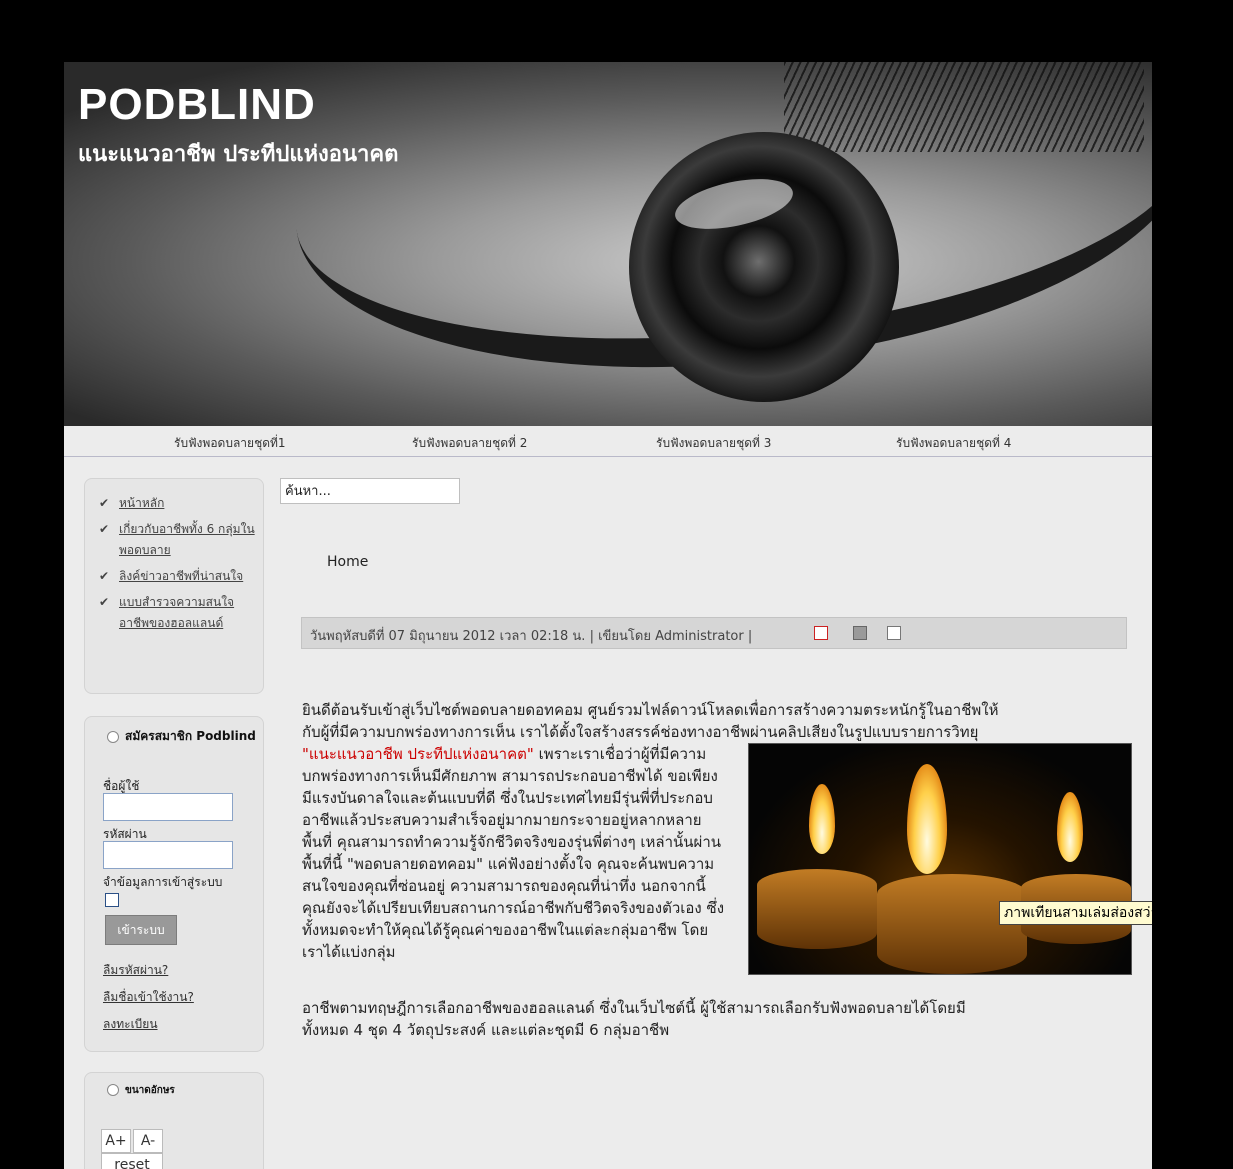 The width and height of the screenshot is (1233, 1169). I want to click on font-decrease-button: A-, so click(148, 1141).